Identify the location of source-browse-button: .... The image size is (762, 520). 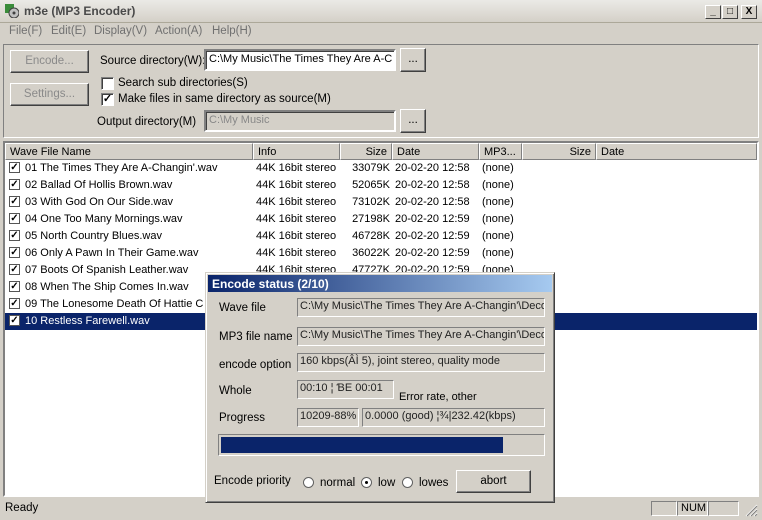
(413, 60).